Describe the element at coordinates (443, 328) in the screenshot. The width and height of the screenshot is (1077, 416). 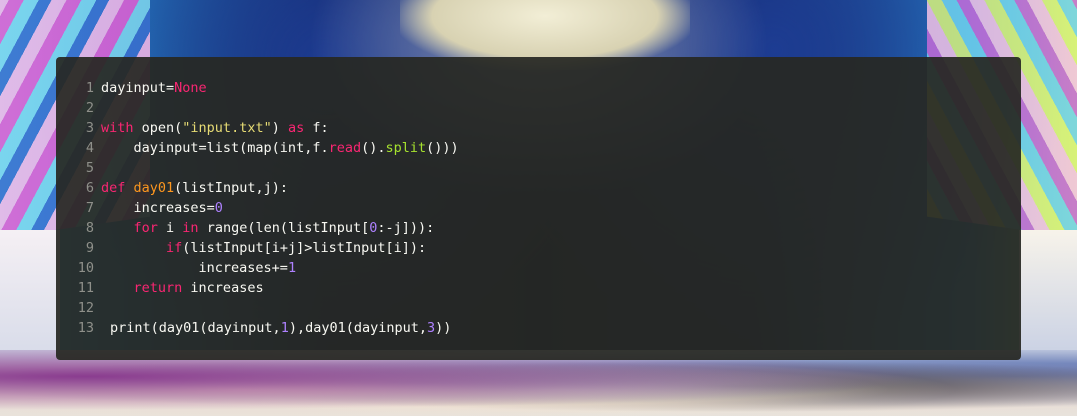
I see `code-token: ))` at that location.